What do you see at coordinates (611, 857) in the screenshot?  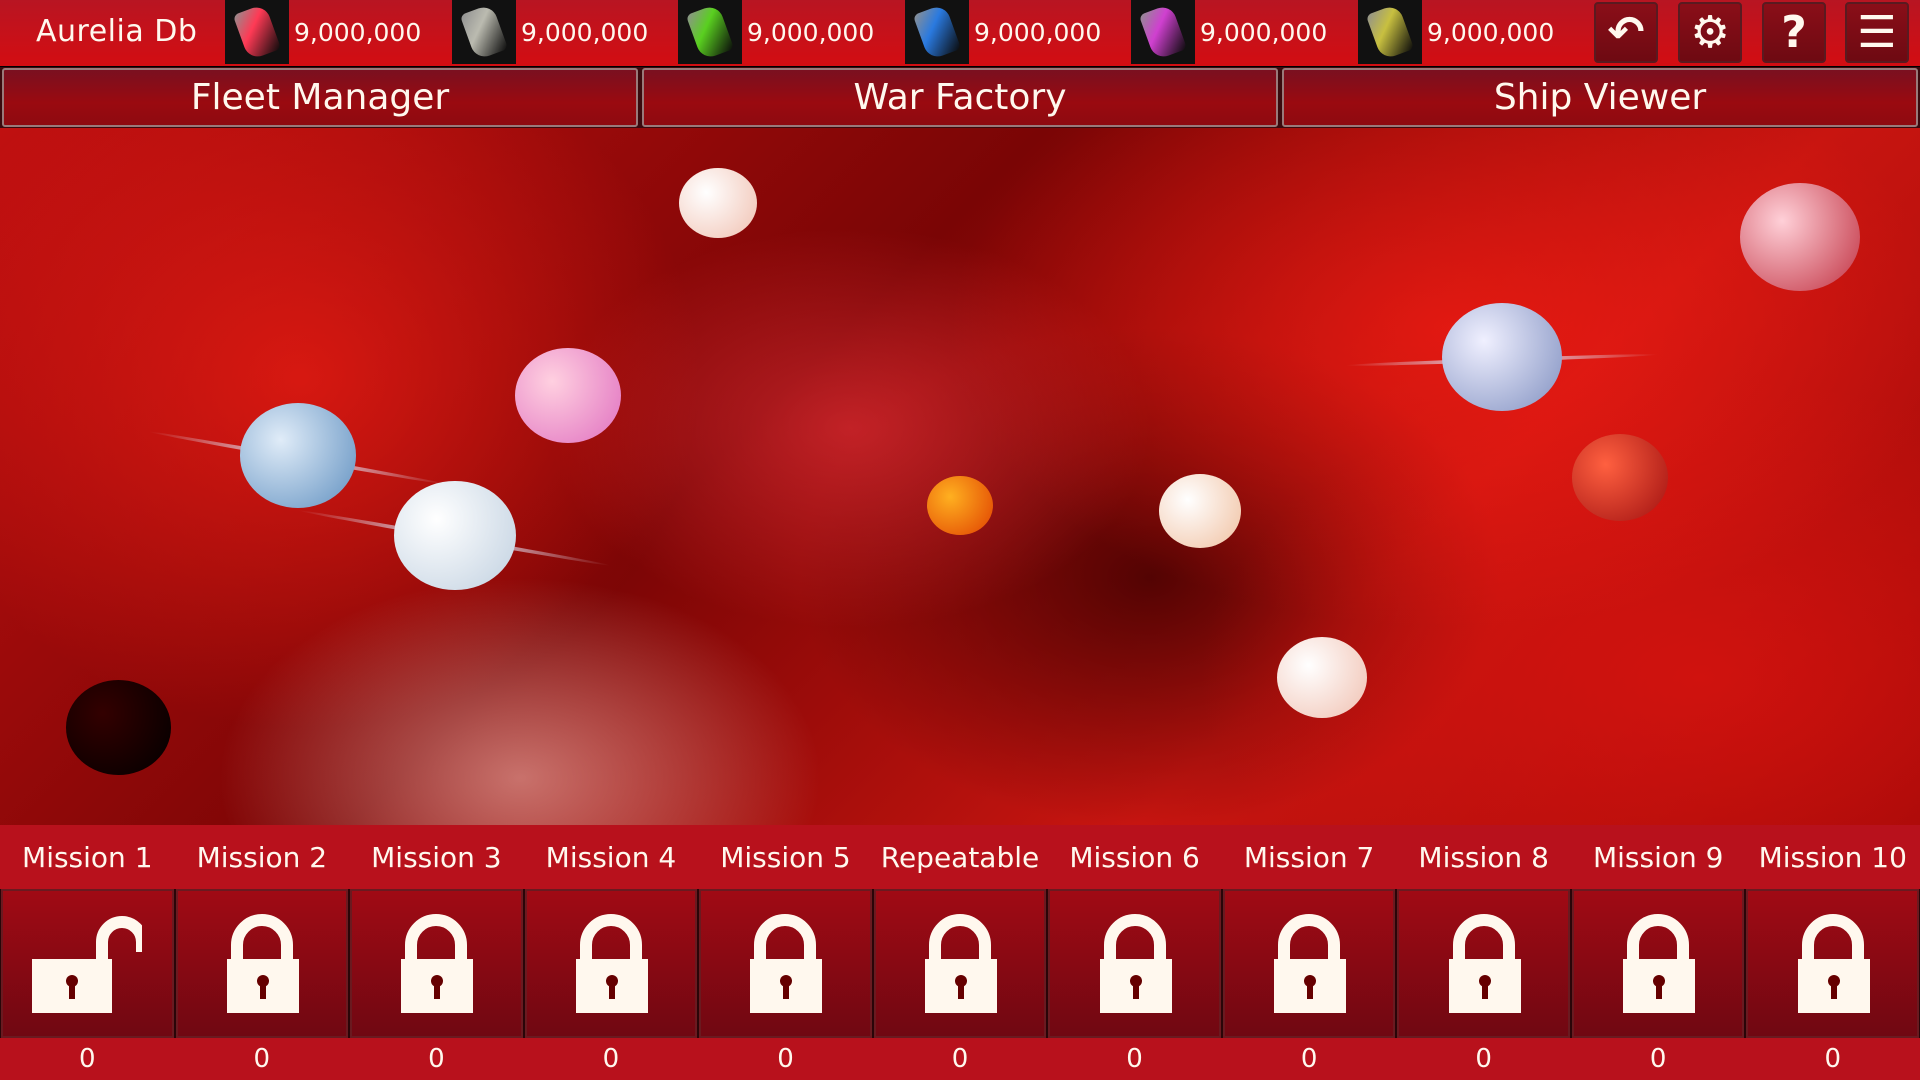 I see `mission-label: Mission 4` at bounding box center [611, 857].